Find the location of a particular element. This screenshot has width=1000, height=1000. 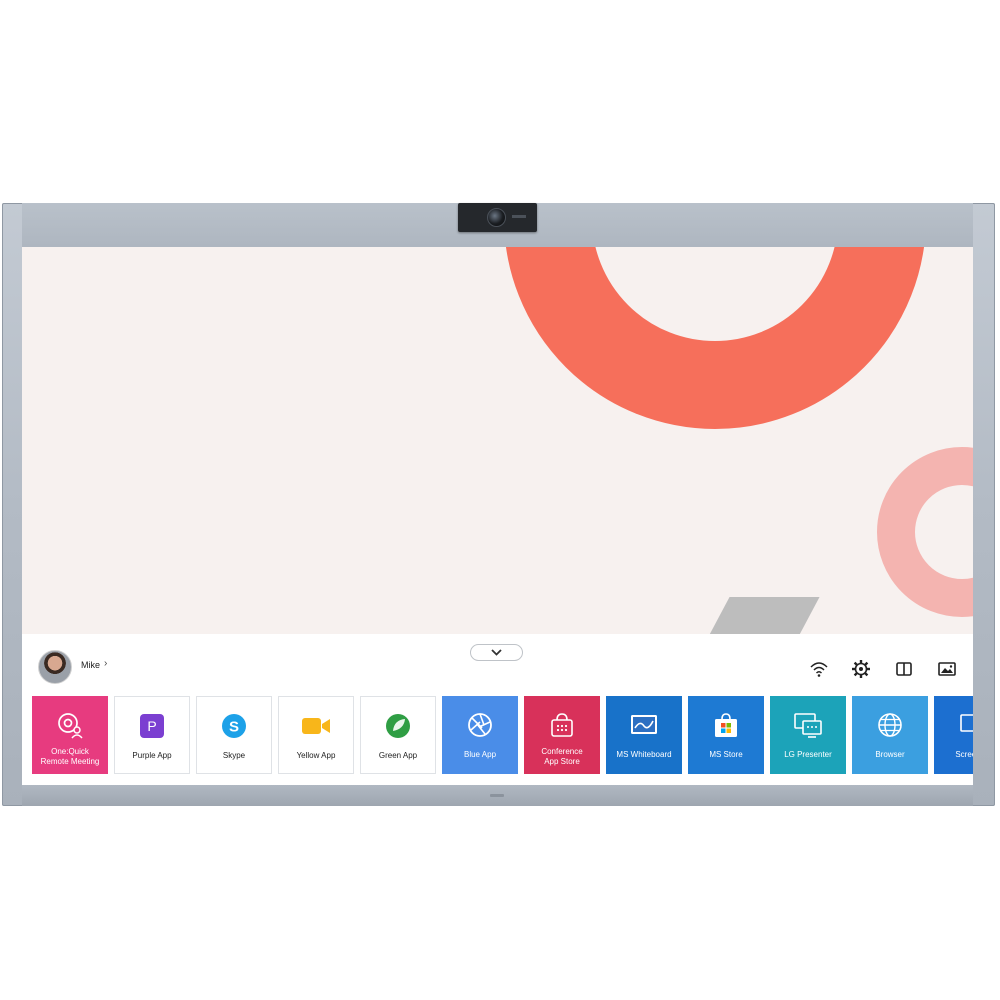

picture-button is located at coordinates (947, 669).